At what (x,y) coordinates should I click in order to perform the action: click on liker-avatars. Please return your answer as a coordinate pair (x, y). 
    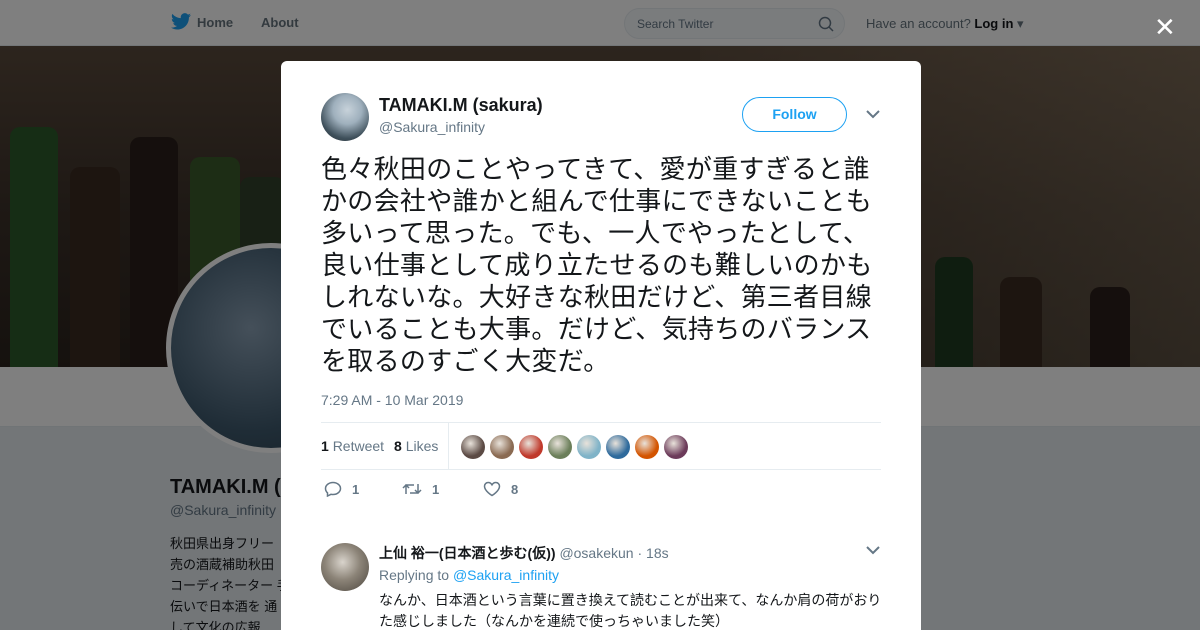
    Looking at the image, I should click on (574, 447).